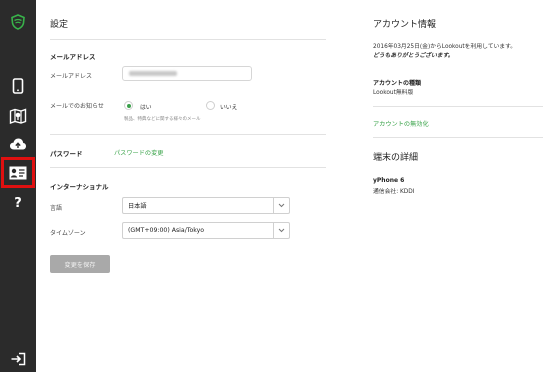 This screenshot has height=372, width=560. What do you see at coordinates (18, 144) in the screenshot?
I see `cloud-upload-icon` at bounding box center [18, 144].